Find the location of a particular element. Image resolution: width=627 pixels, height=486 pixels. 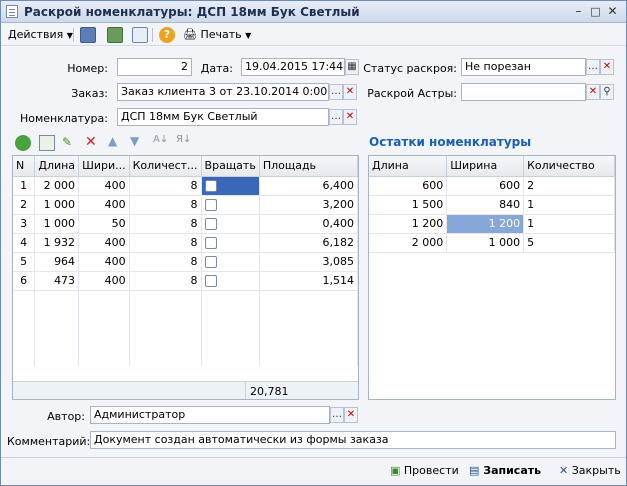

table-row: 600 600 2 is located at coordinates (492, 186).